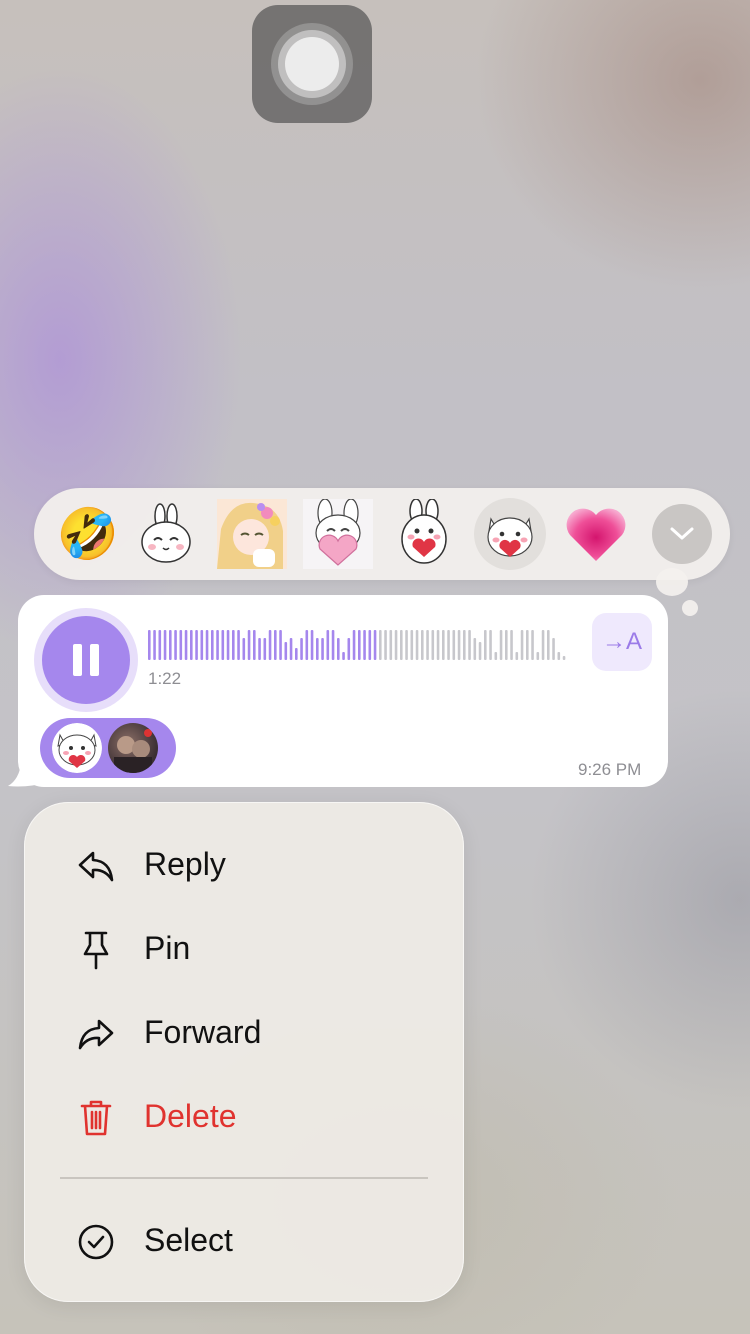 This screenshot has width=750, height=1334. I want to click on reaction-white-bunny, so click(424, 534).